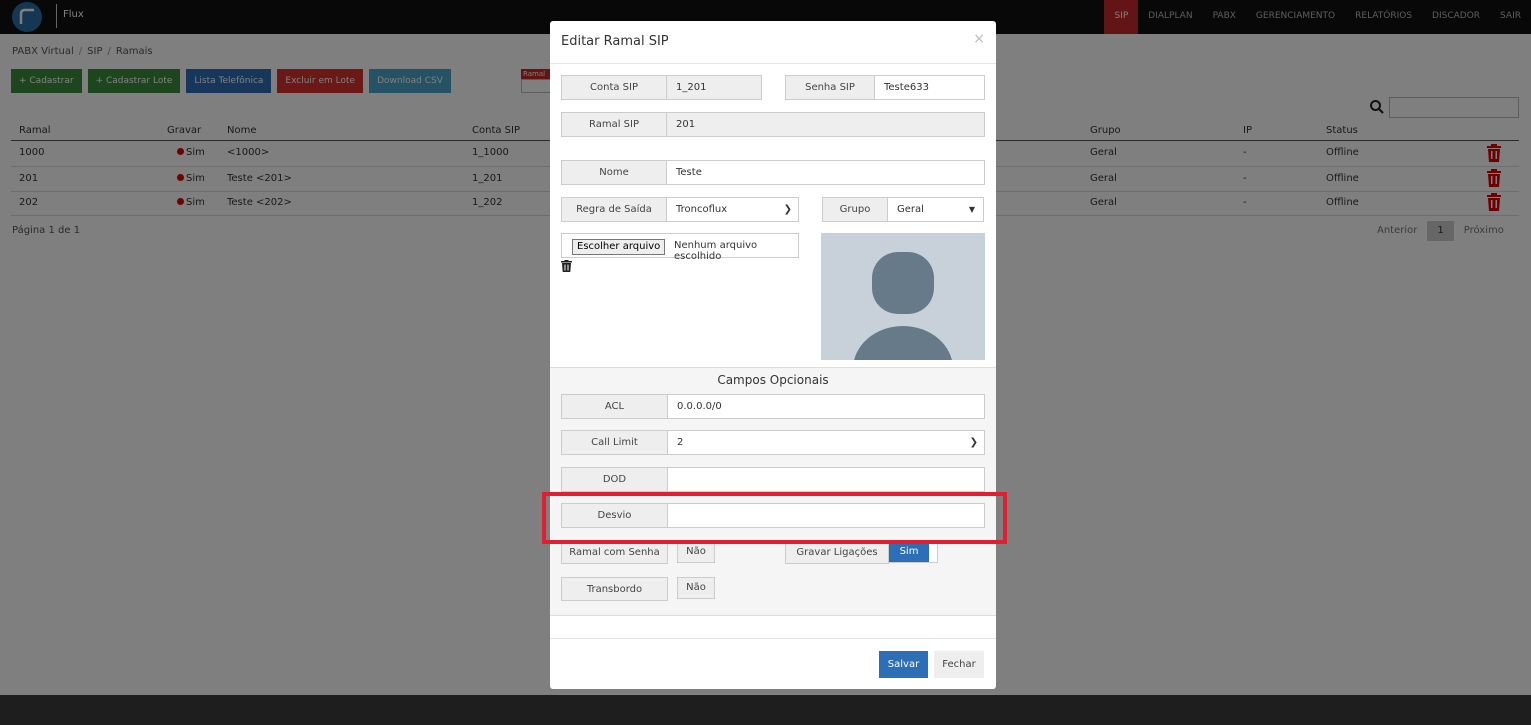  I want to click on ramal-sip-field: 201, so click(825, 124).